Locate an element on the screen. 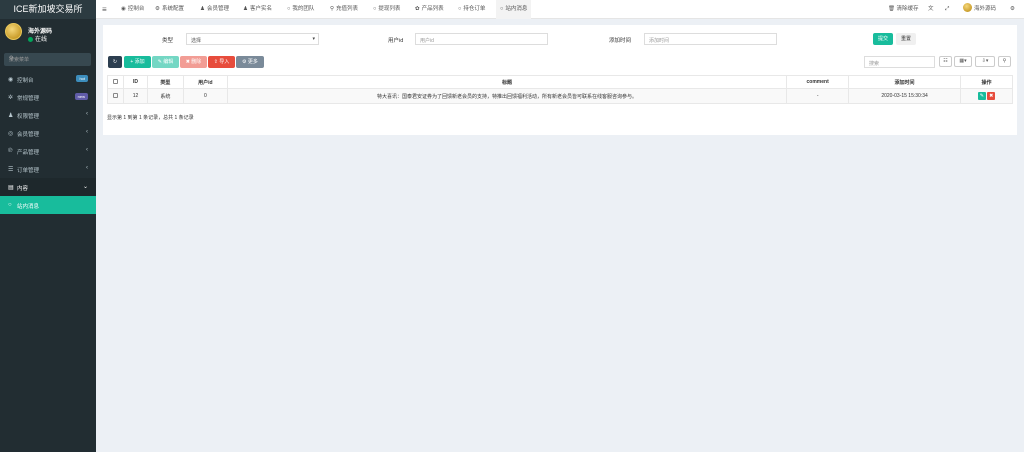 The height and width of the screenshot is (452, 1024). sidebar-item-messages: ○ 站内消息 is located at coordinates (48, 205).